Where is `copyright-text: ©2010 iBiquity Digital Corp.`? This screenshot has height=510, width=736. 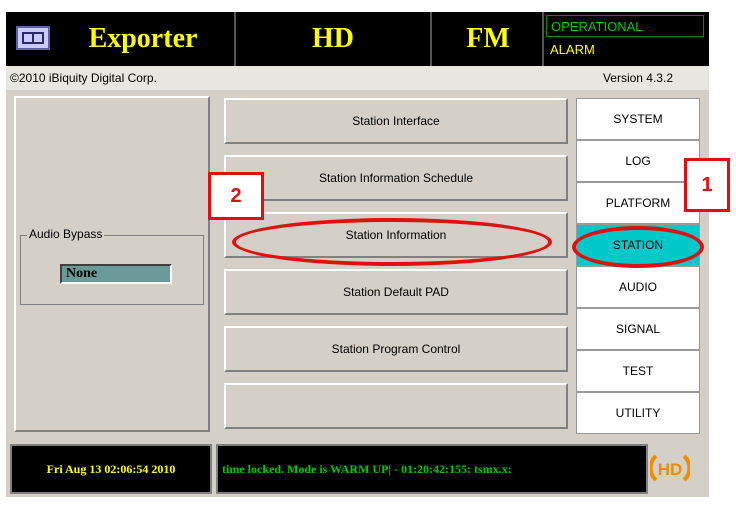
copyright-text: ©2010 iBiquity Digital Corp. is located at coordinates (83, 78).